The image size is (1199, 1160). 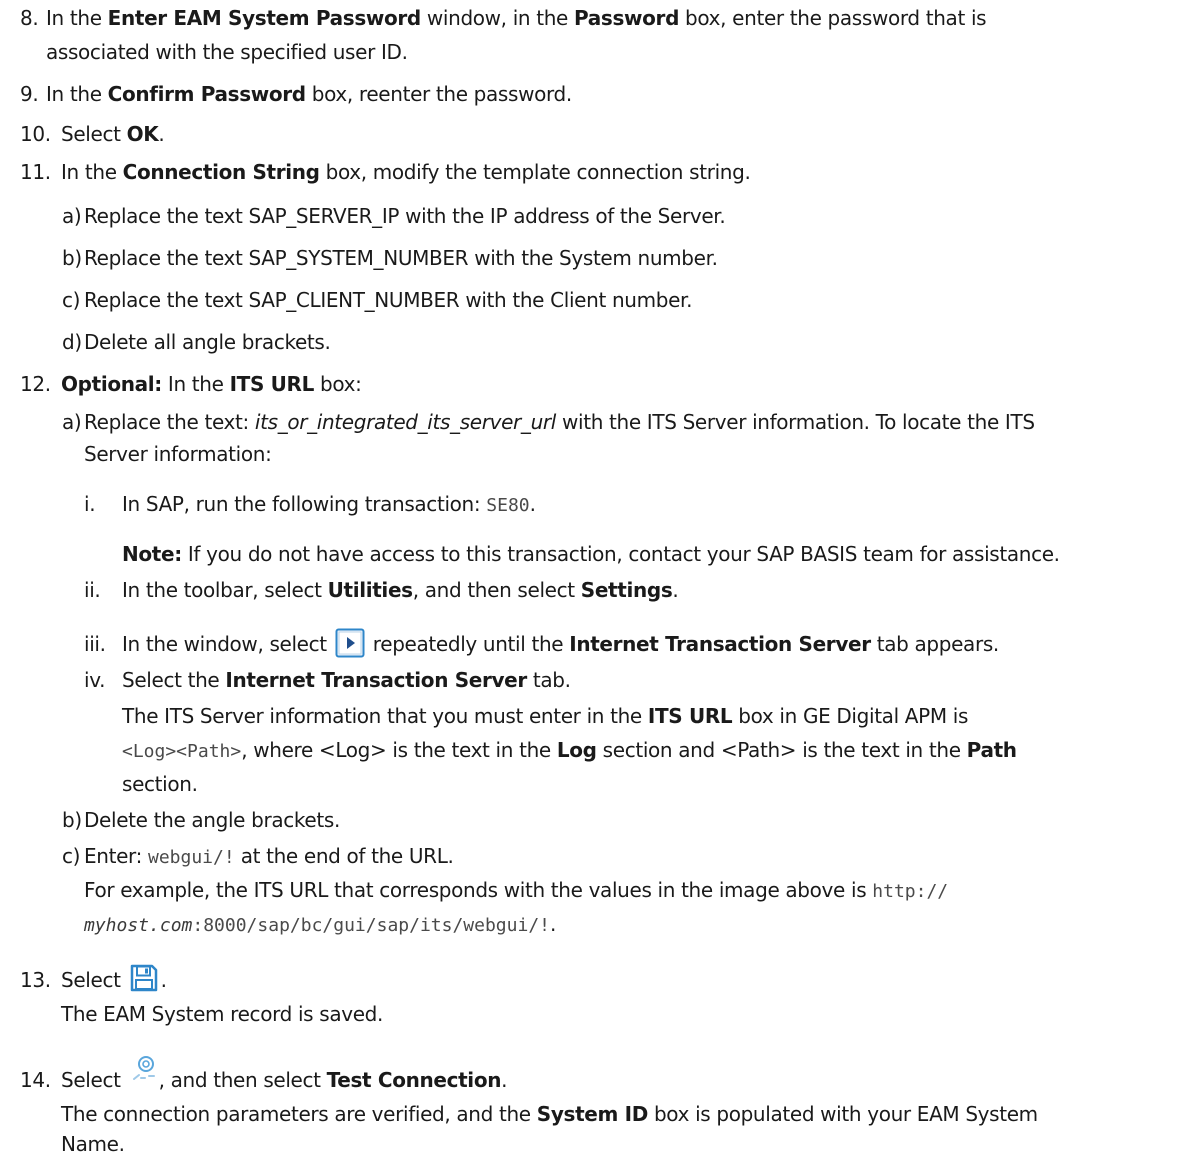 I want to click on step-13-text: Select ., so click(x=114, y=978).